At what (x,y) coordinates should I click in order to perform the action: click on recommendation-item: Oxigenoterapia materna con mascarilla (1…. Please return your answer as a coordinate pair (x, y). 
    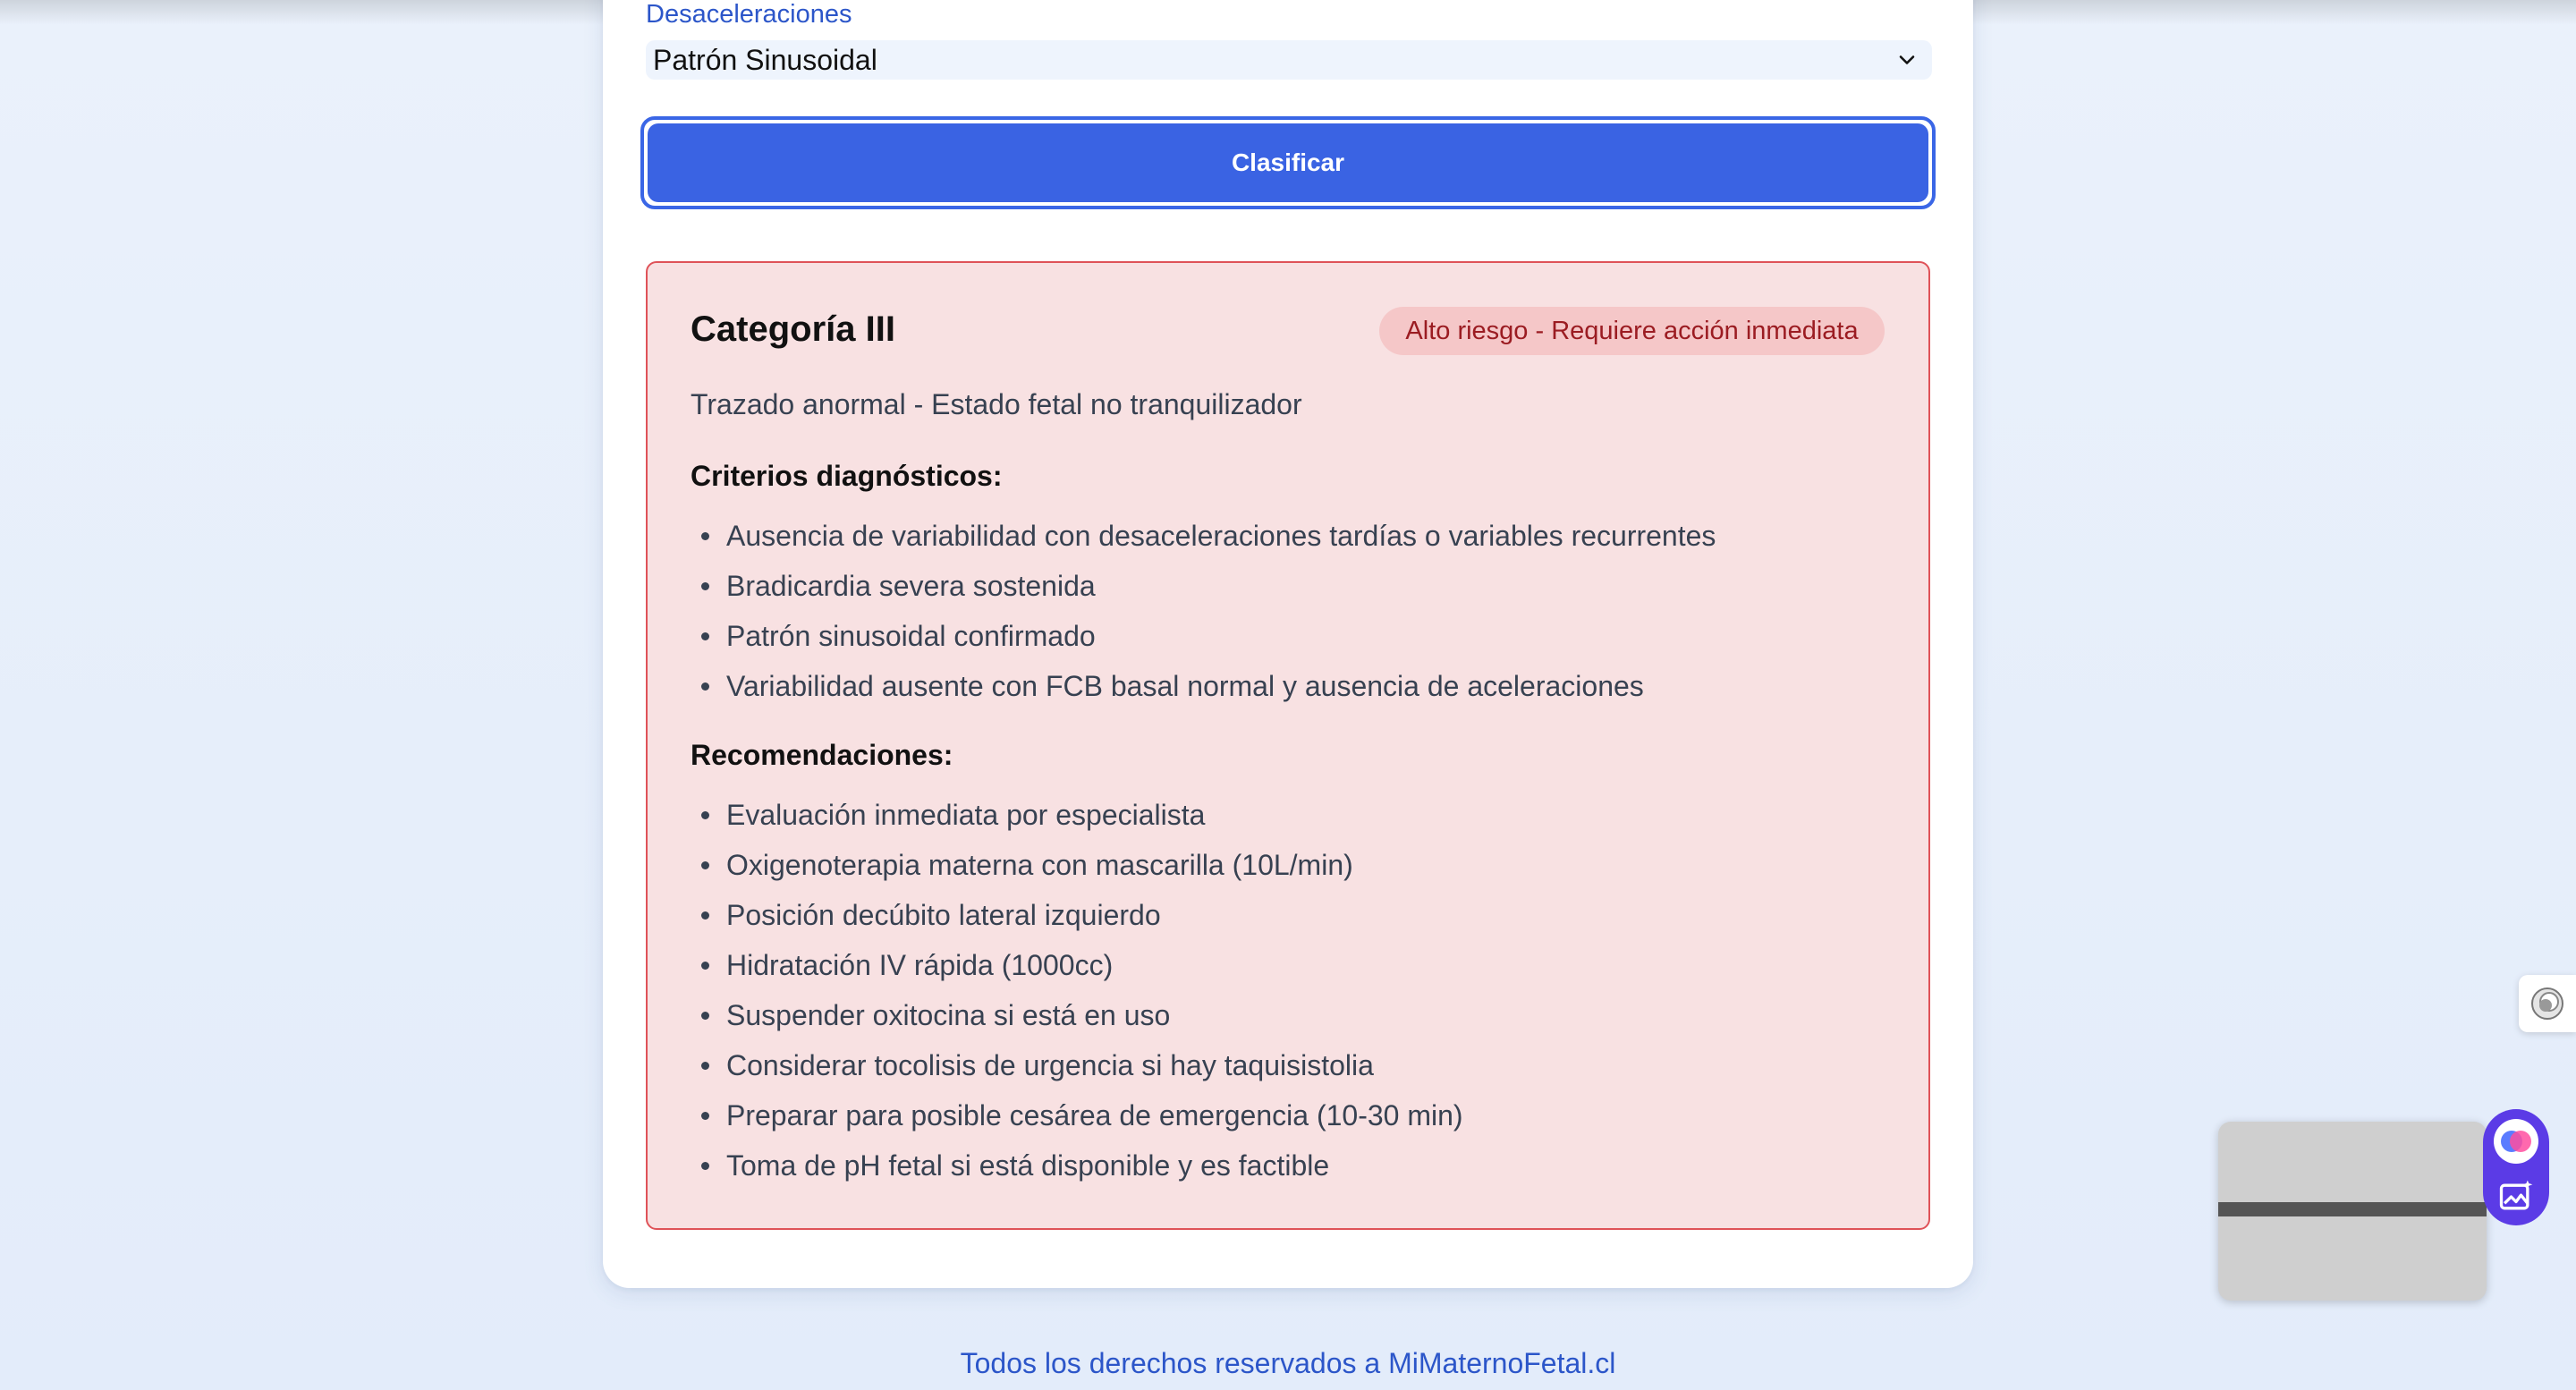
    Looking at the image, I should click on (1077, 865).